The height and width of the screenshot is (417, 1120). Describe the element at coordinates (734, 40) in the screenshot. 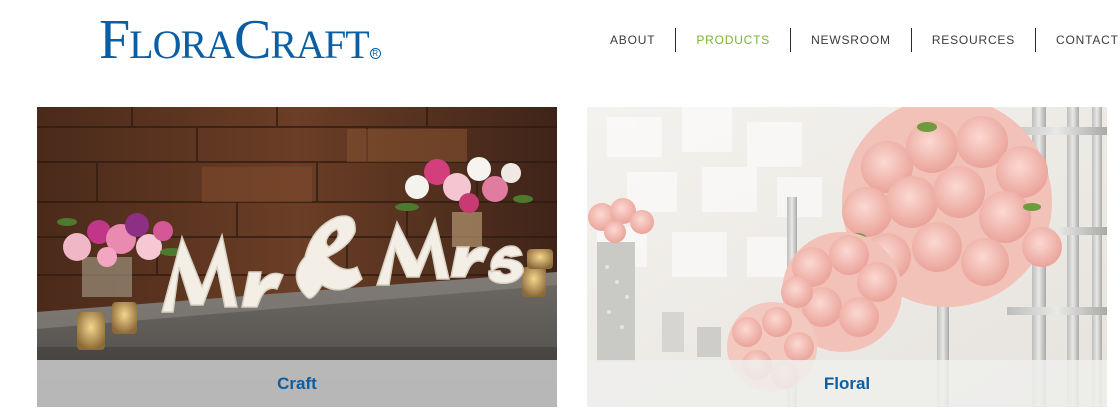

I see `nav-products: PRODUCTS` at that location.